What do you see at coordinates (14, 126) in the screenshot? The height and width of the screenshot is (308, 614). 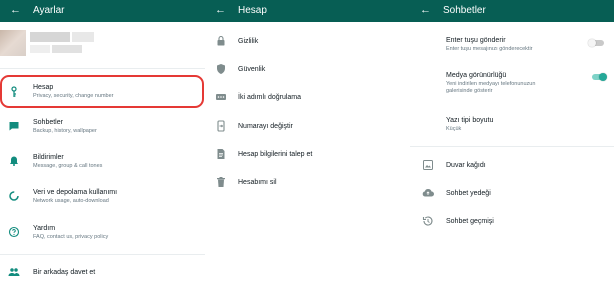 I see `chat-icon` at bounding box center [14, 126].